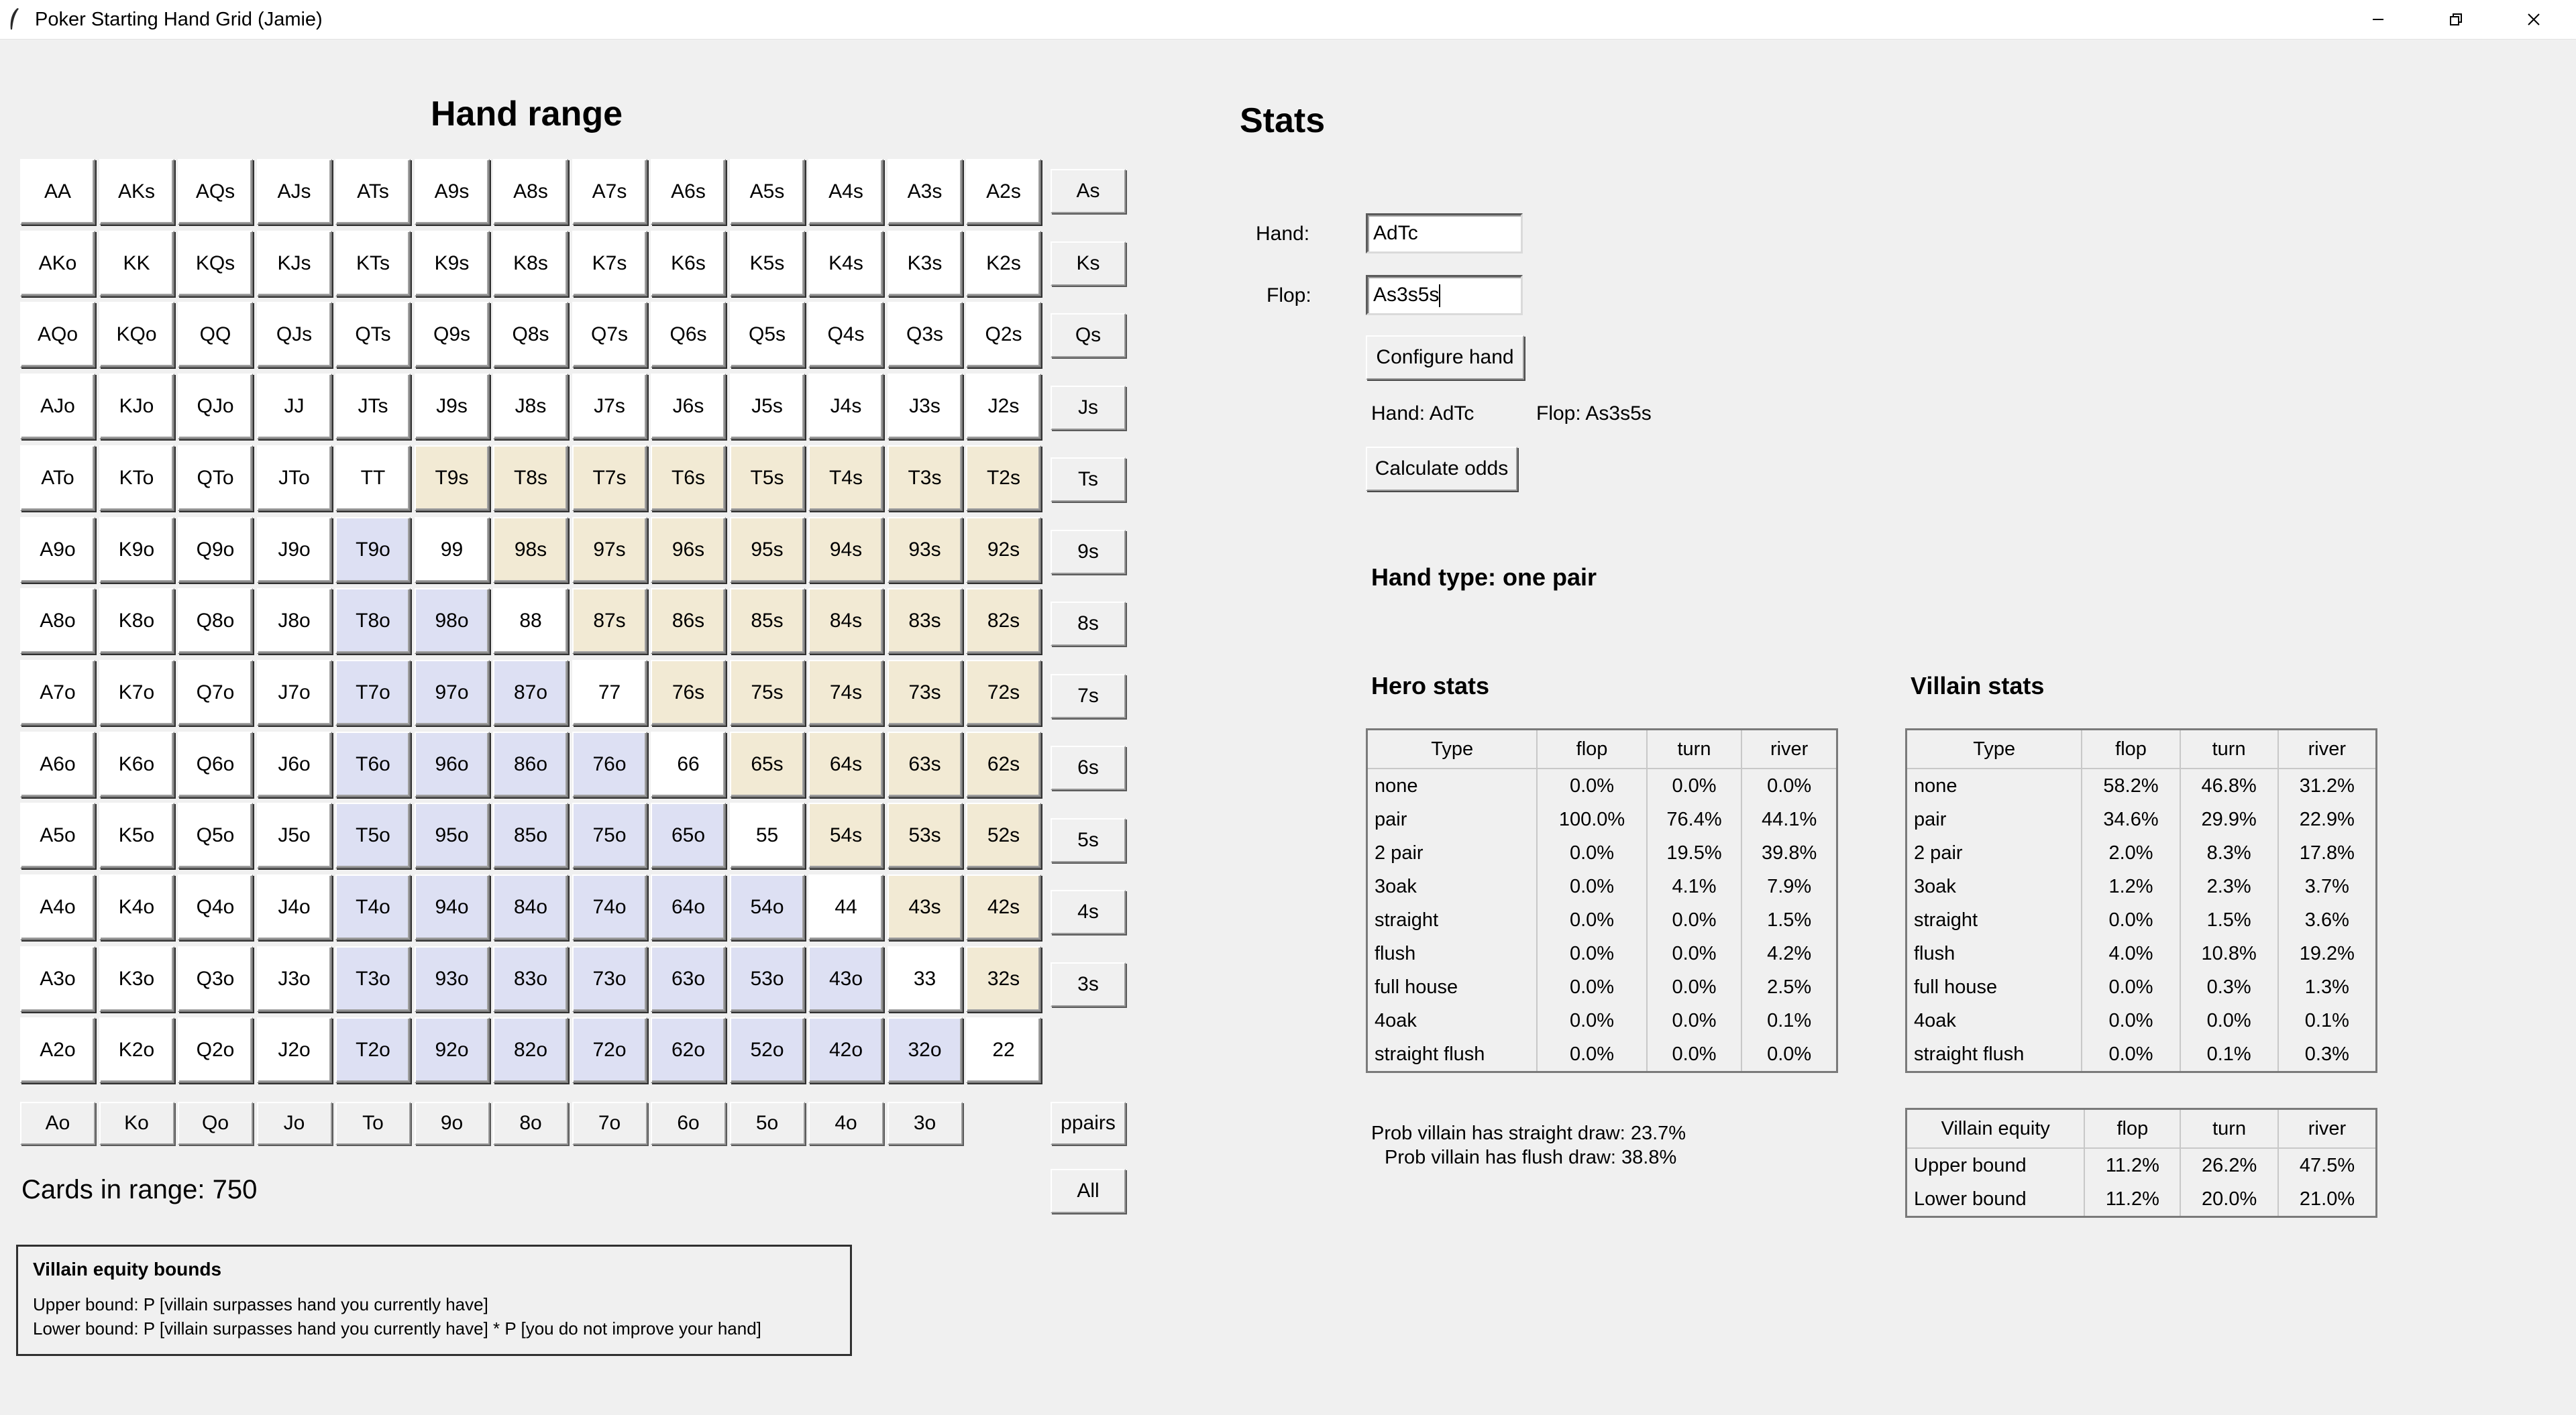 The image size is (2576, 1415). I want to click on hand-cell-53s: 53s, so click(925, 836).